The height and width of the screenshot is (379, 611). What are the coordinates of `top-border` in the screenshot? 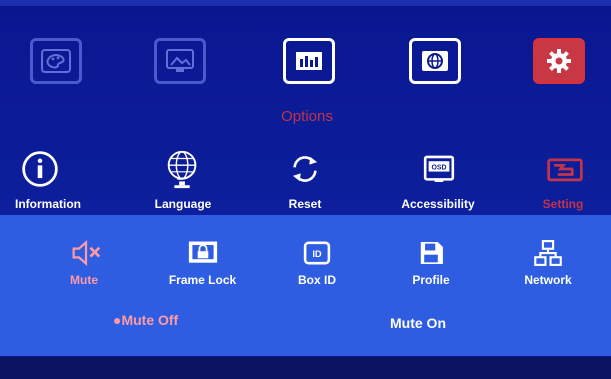 It's located at (305, 3).